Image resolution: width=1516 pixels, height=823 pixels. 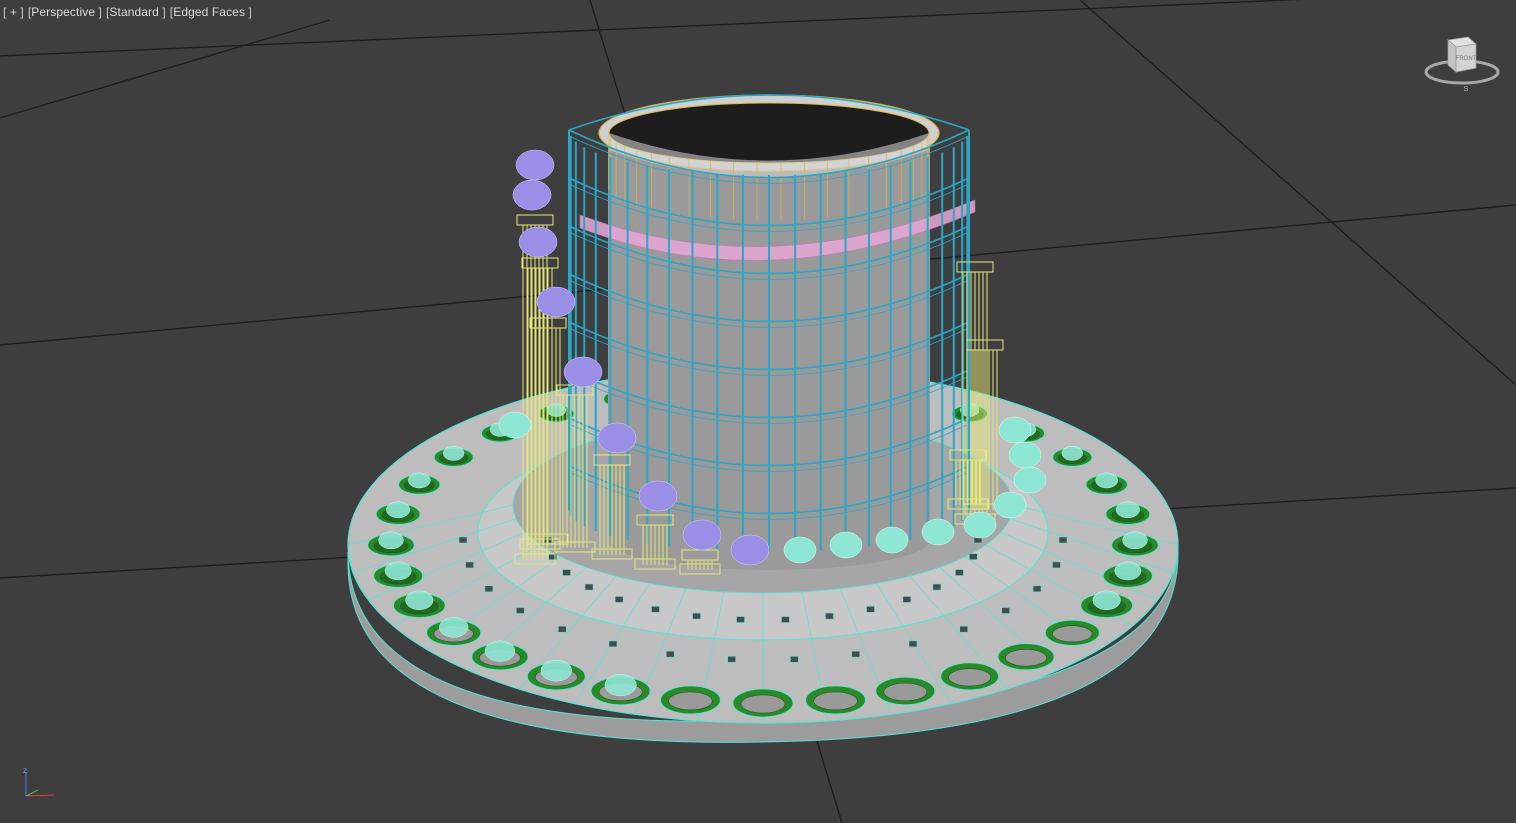 What do you see at coordinates (32, 793) in the screenshot?
I see `axis-y-icon` at bounding box center [32, 793].